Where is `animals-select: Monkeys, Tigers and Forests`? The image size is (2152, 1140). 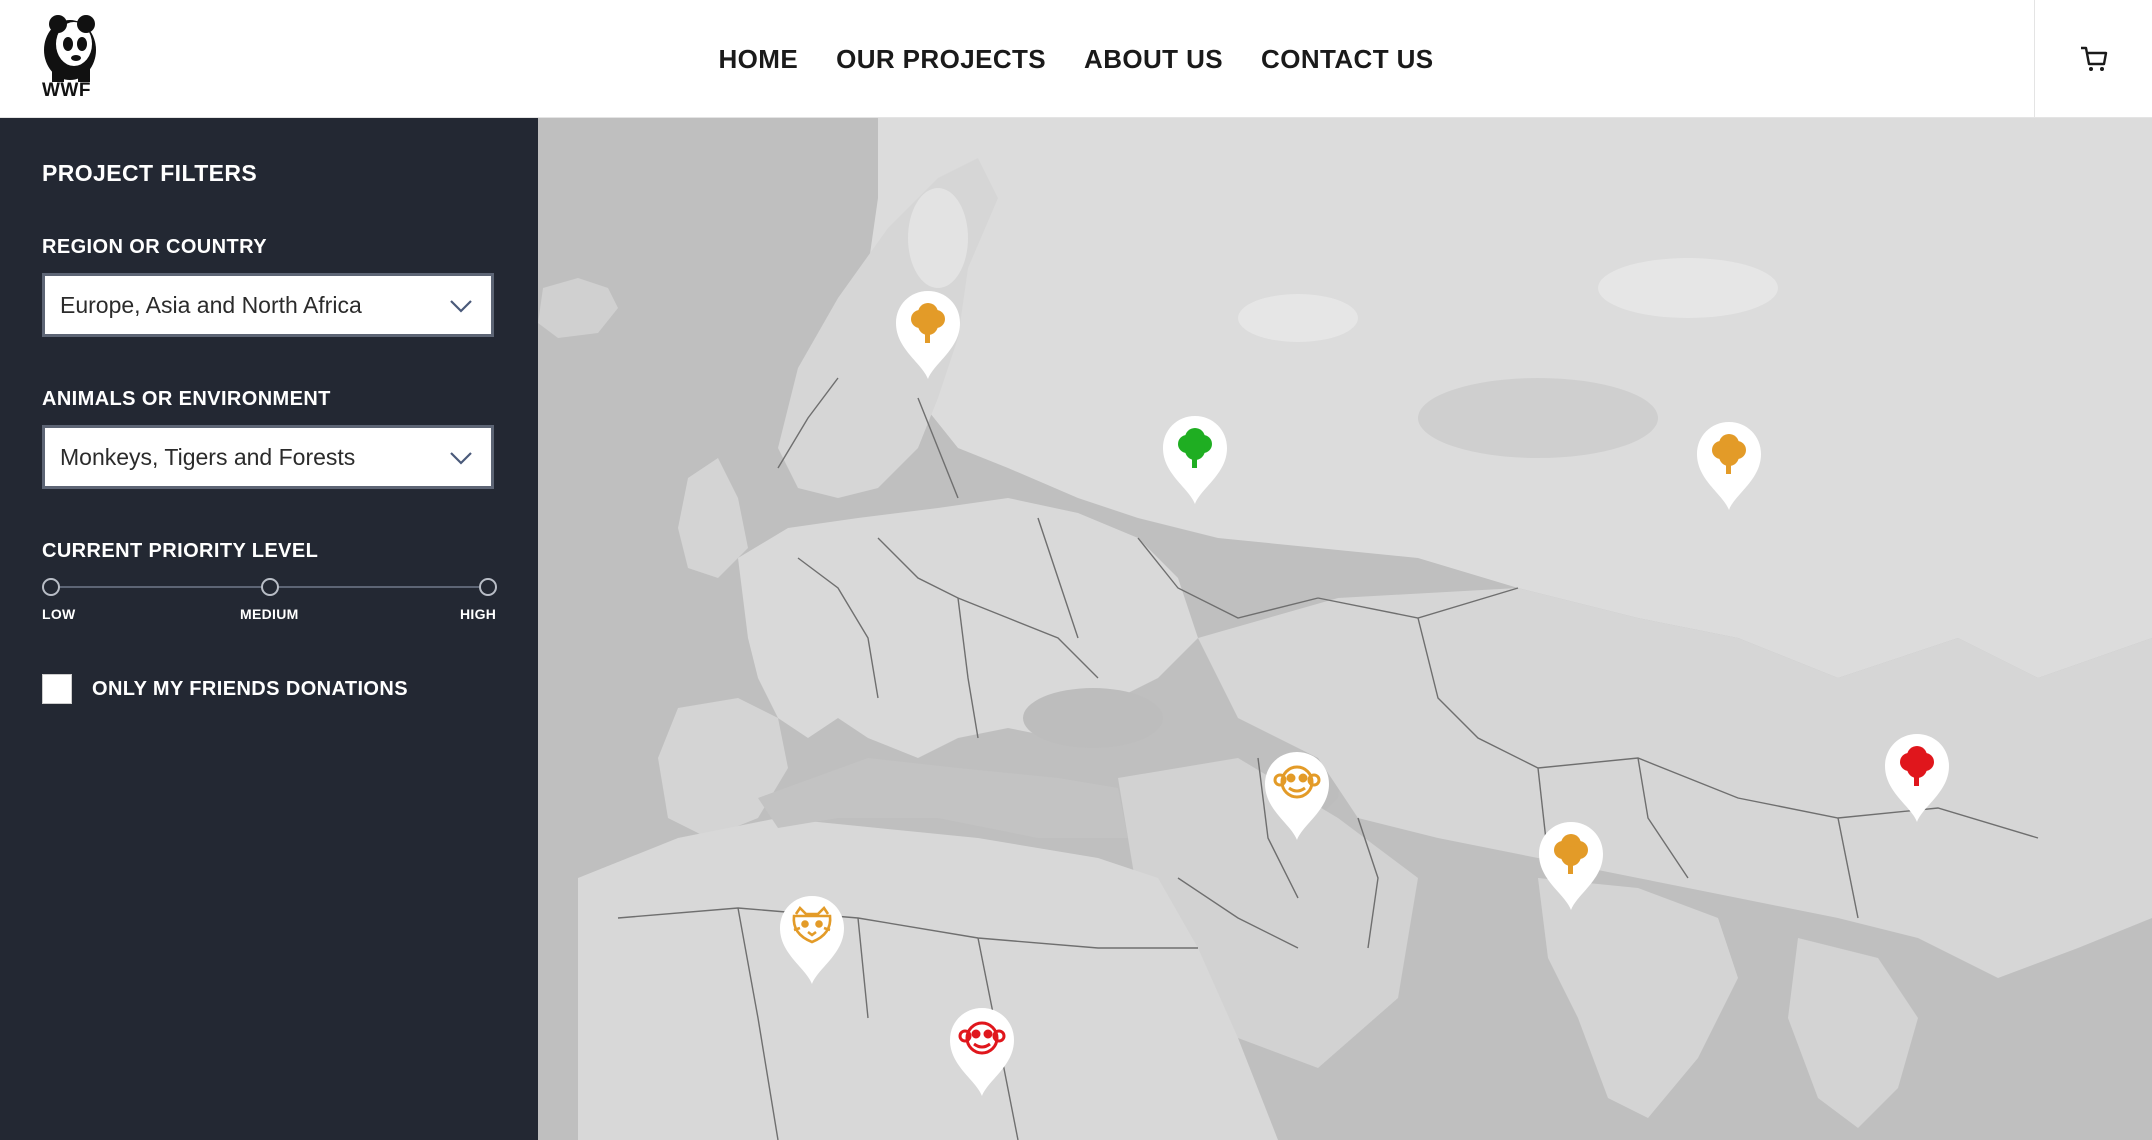 animals-select: Monkeys, Tigers and Forests is located at coordinates (268, 457).